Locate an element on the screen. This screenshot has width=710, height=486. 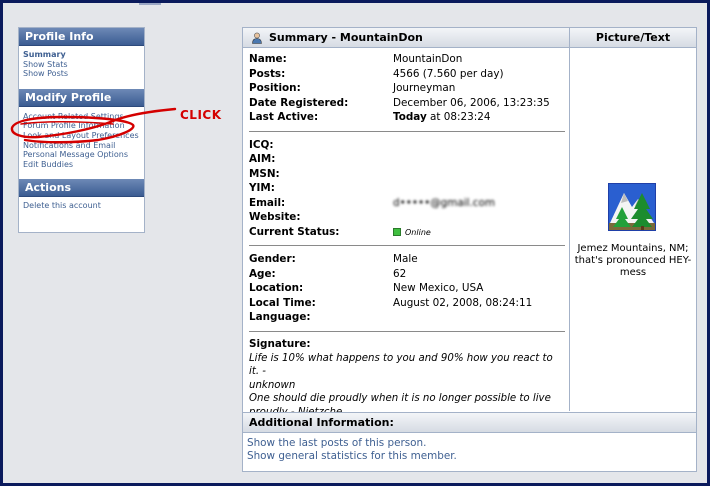
last-active-row: Last Active: Today at 08:23:24 is located at coordinates (409, 117).